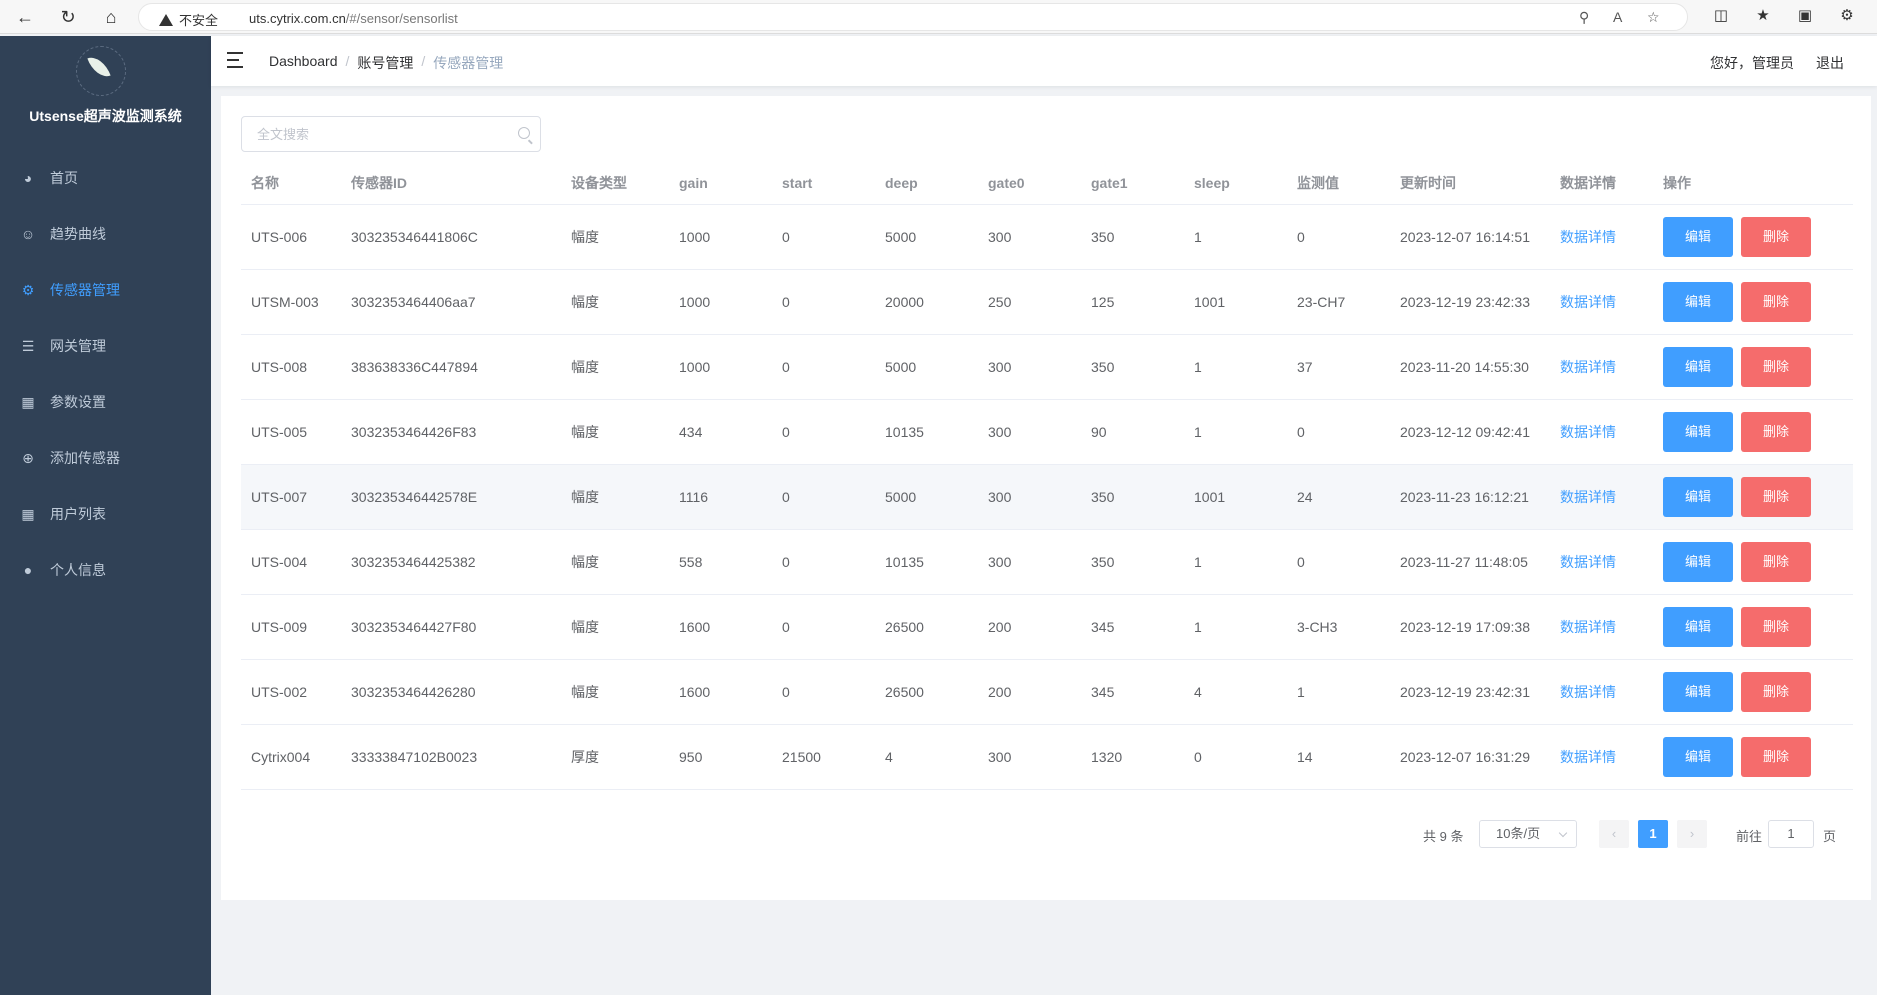  I want to click on breadcrumb-account: 账号管理, so click(385, 63).